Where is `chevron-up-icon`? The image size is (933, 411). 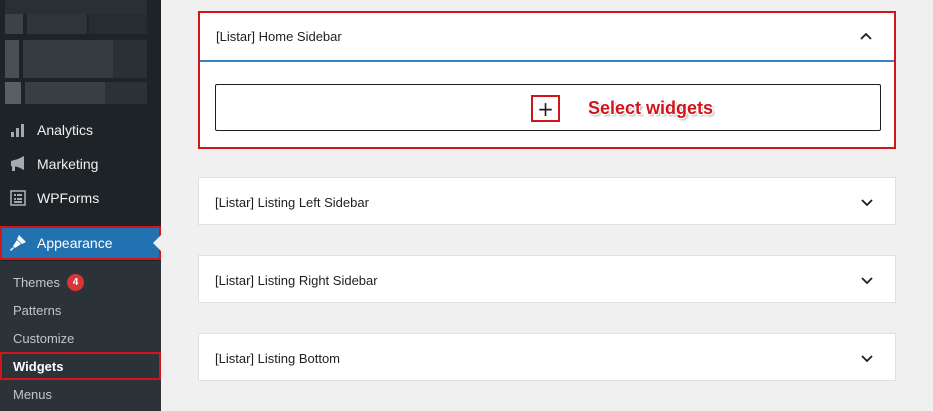
chevron-up-icon is located at coordinates (866, 36).